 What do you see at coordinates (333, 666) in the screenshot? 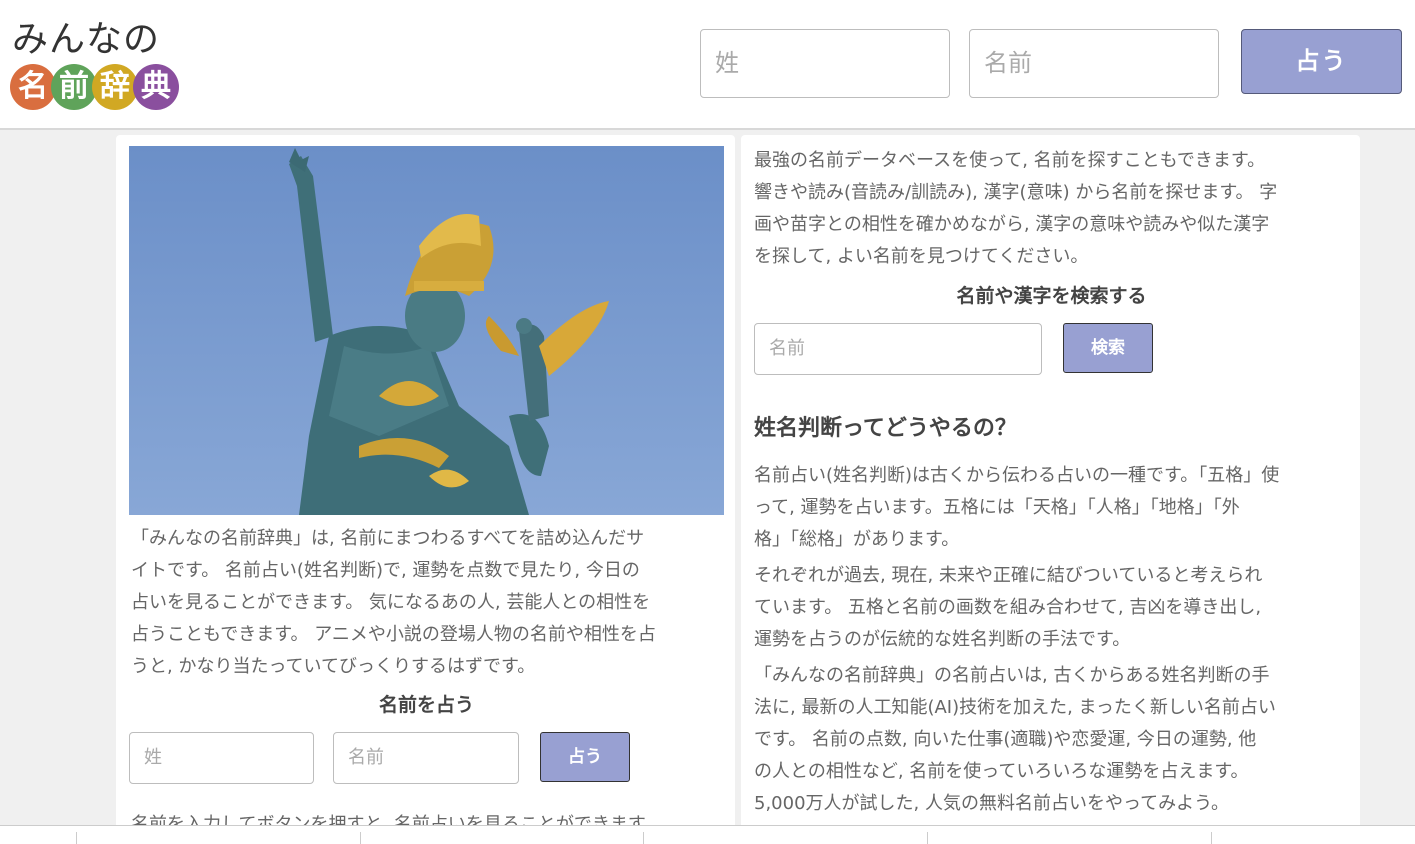
I see `intro-line: うと, かなり当たっていてびっくりするはずです。` at bounding box center [333, 666].